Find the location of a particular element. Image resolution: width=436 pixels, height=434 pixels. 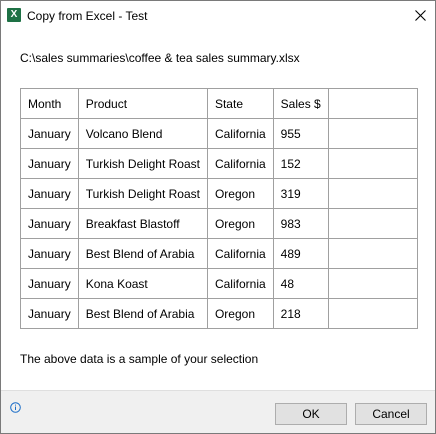

cell-sales: 983 is located at coordinates (300, 223).